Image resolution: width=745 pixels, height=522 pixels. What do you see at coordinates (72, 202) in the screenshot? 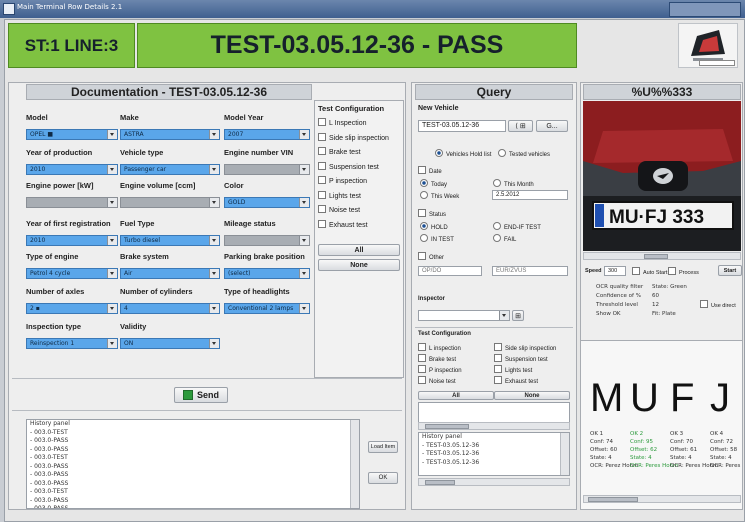
I see `engine-power-kw-select` at bounding box center [72, 202].